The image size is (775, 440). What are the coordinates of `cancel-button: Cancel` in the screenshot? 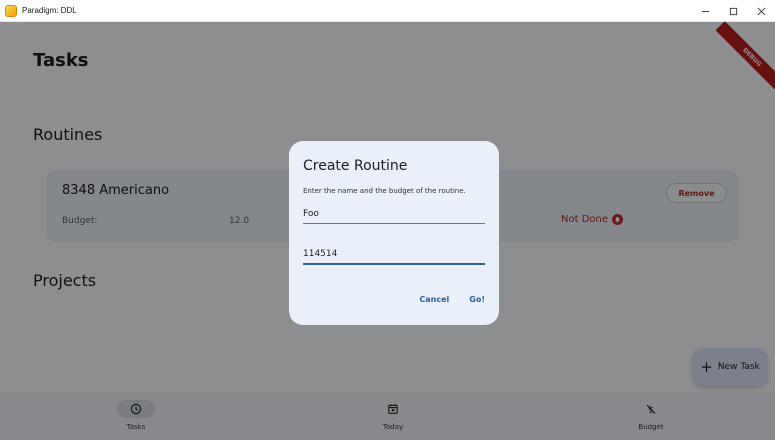 It's located at (434, 299).